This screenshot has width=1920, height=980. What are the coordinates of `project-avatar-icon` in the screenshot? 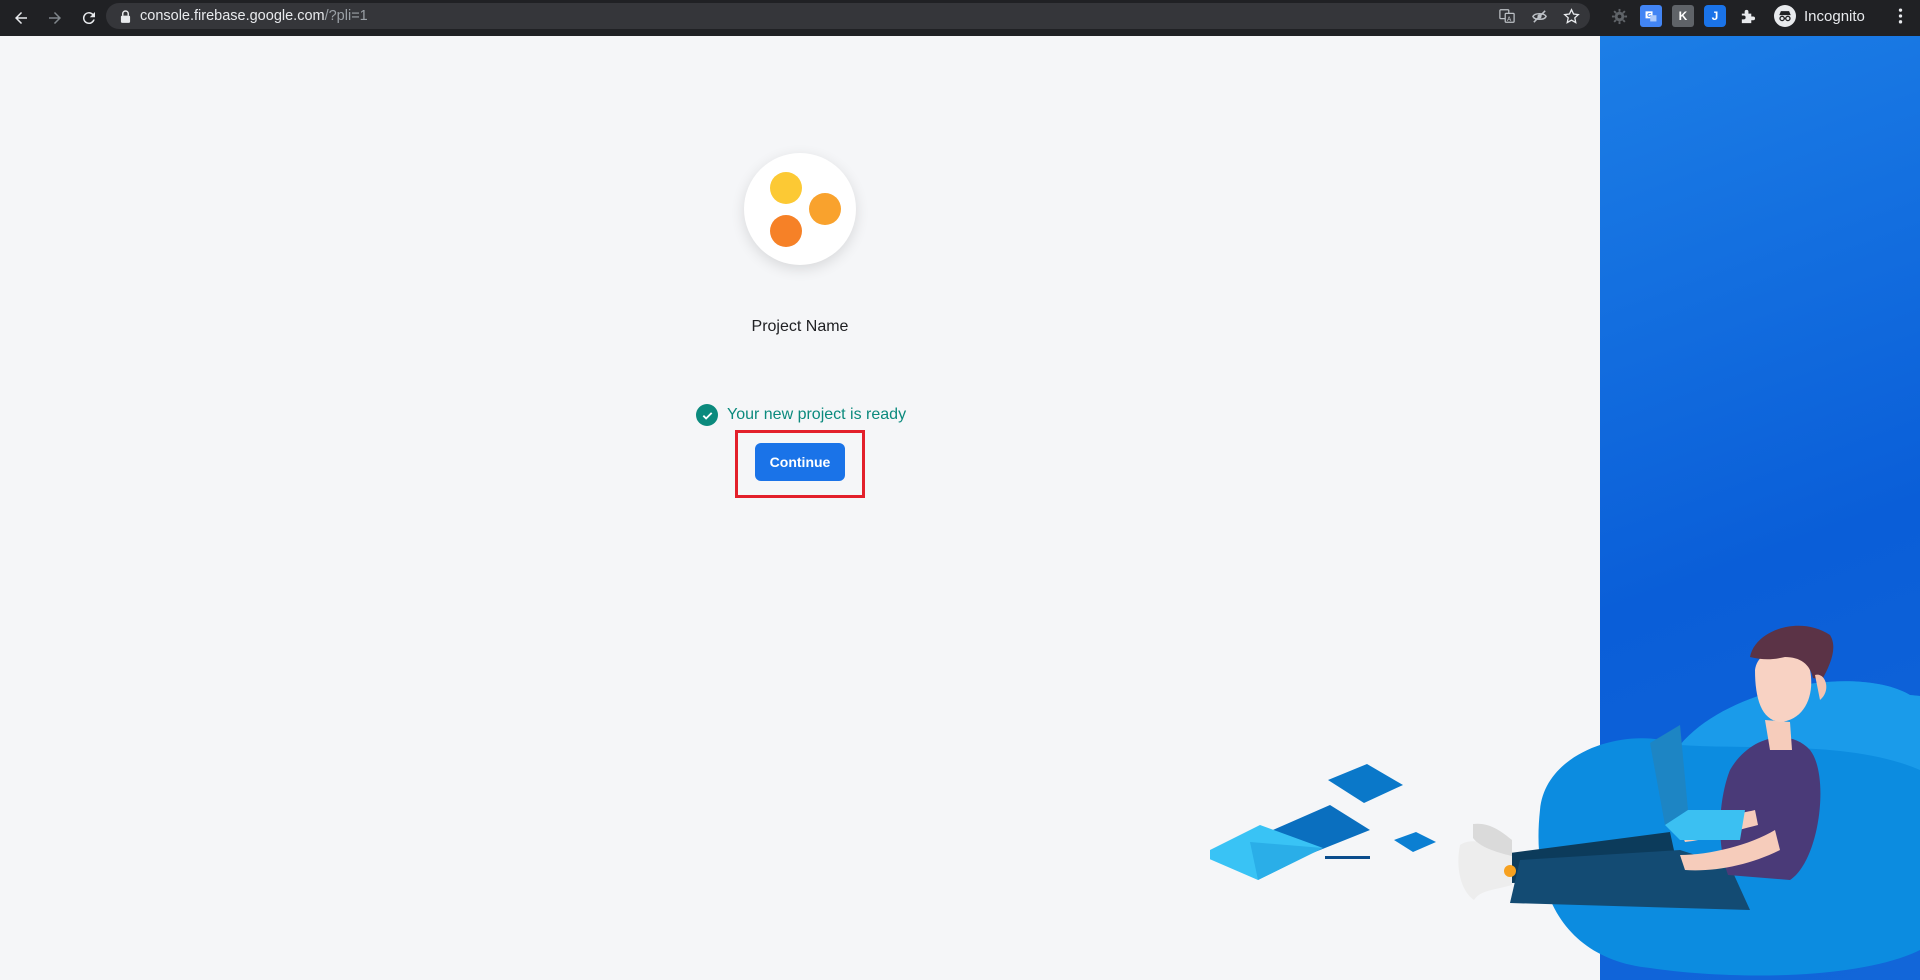 It's located at (800, 209).